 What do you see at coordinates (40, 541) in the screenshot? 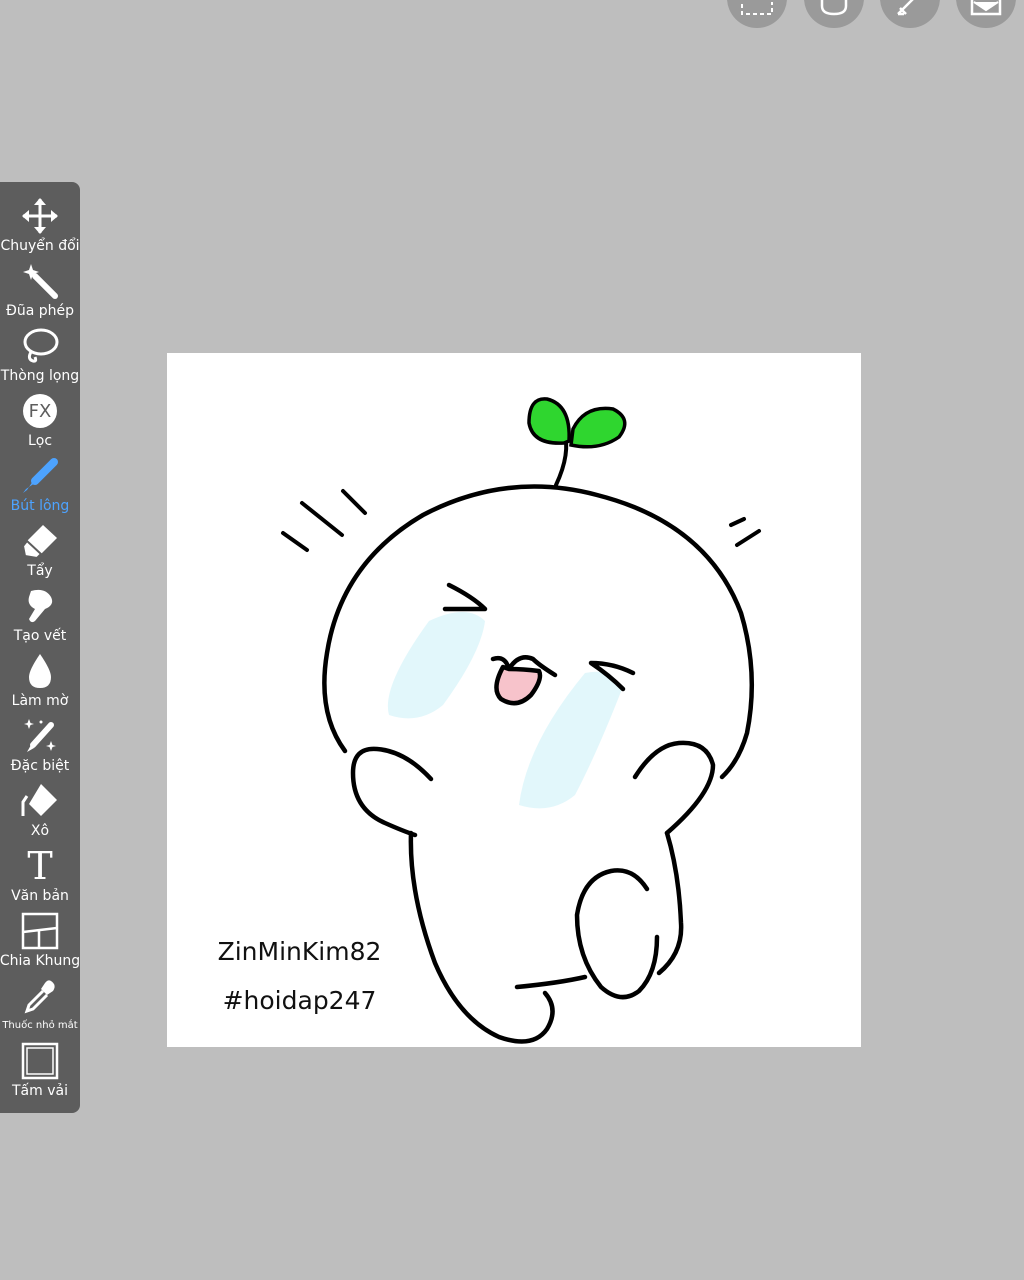
I see `eraser-icon` at bounding box center [40, 541].